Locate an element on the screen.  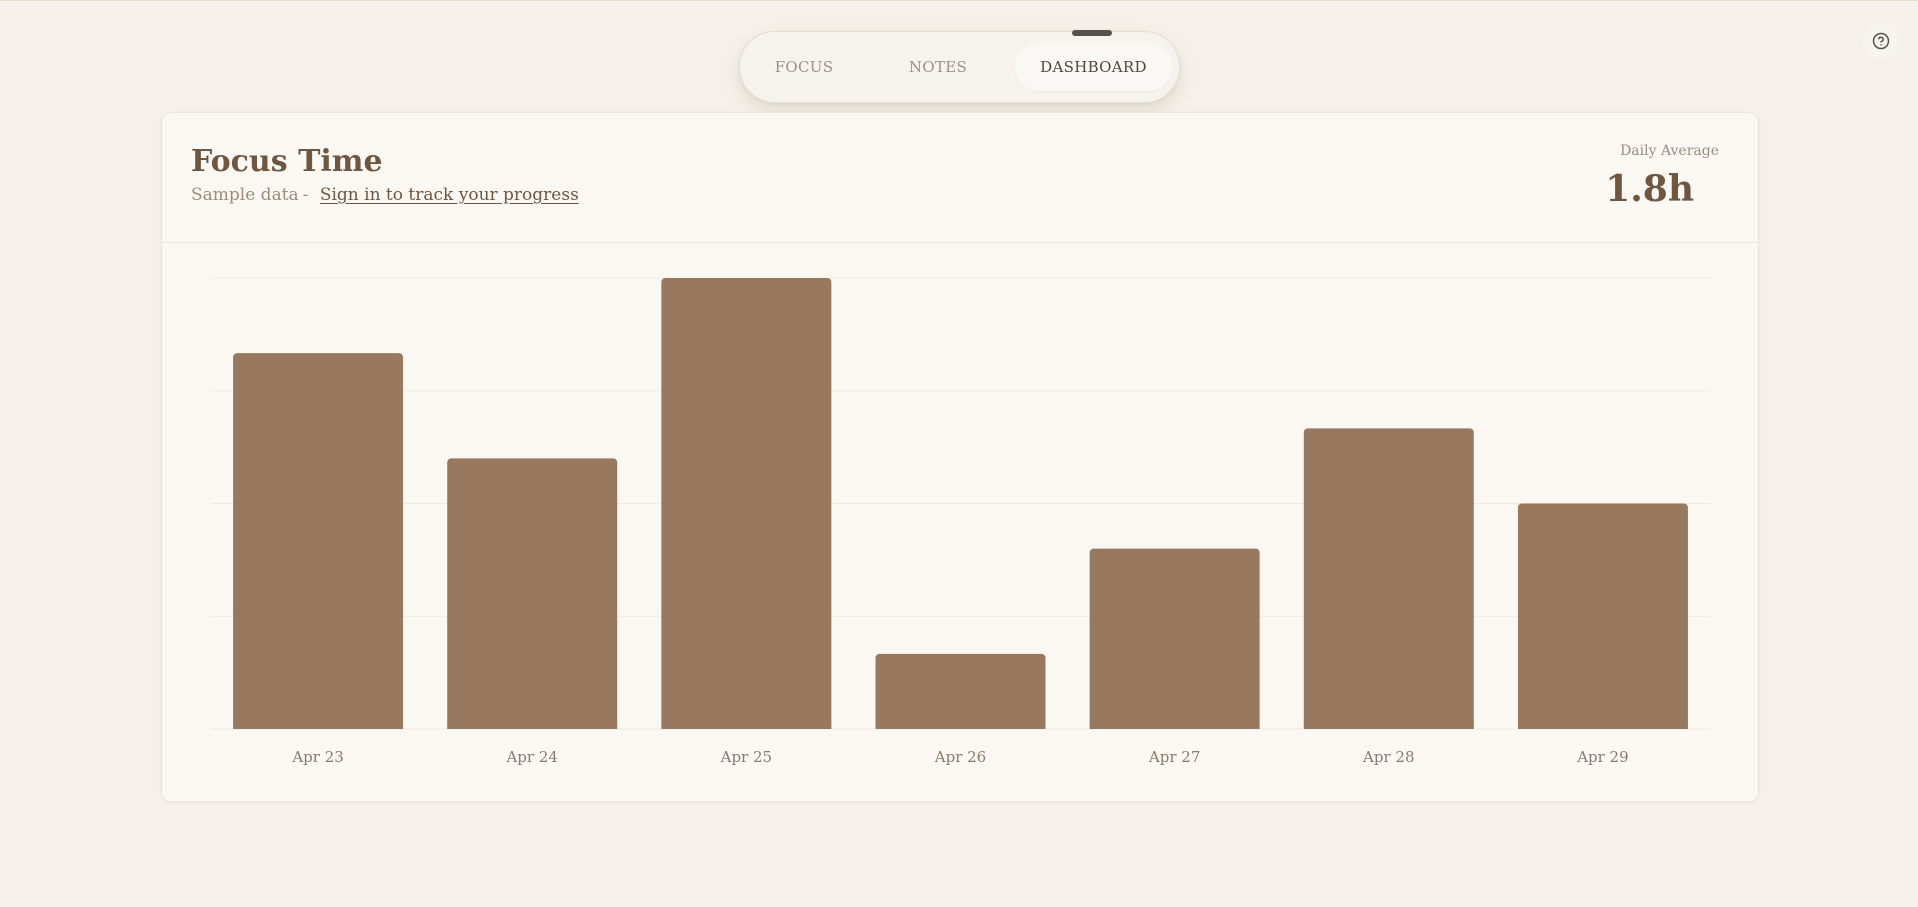
x-tick-label: Apr 28 is located at coordinates (1388, 757).